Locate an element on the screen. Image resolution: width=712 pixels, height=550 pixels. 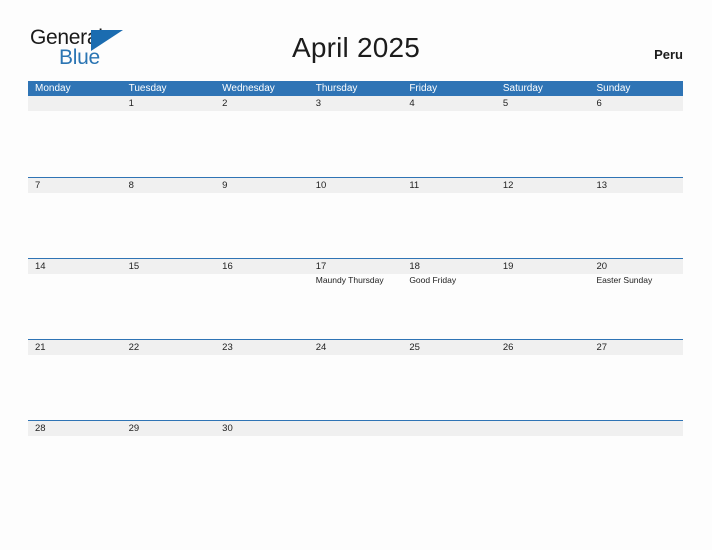
weekday-header-thursday: Thursday is located at coordinates (336, 88).